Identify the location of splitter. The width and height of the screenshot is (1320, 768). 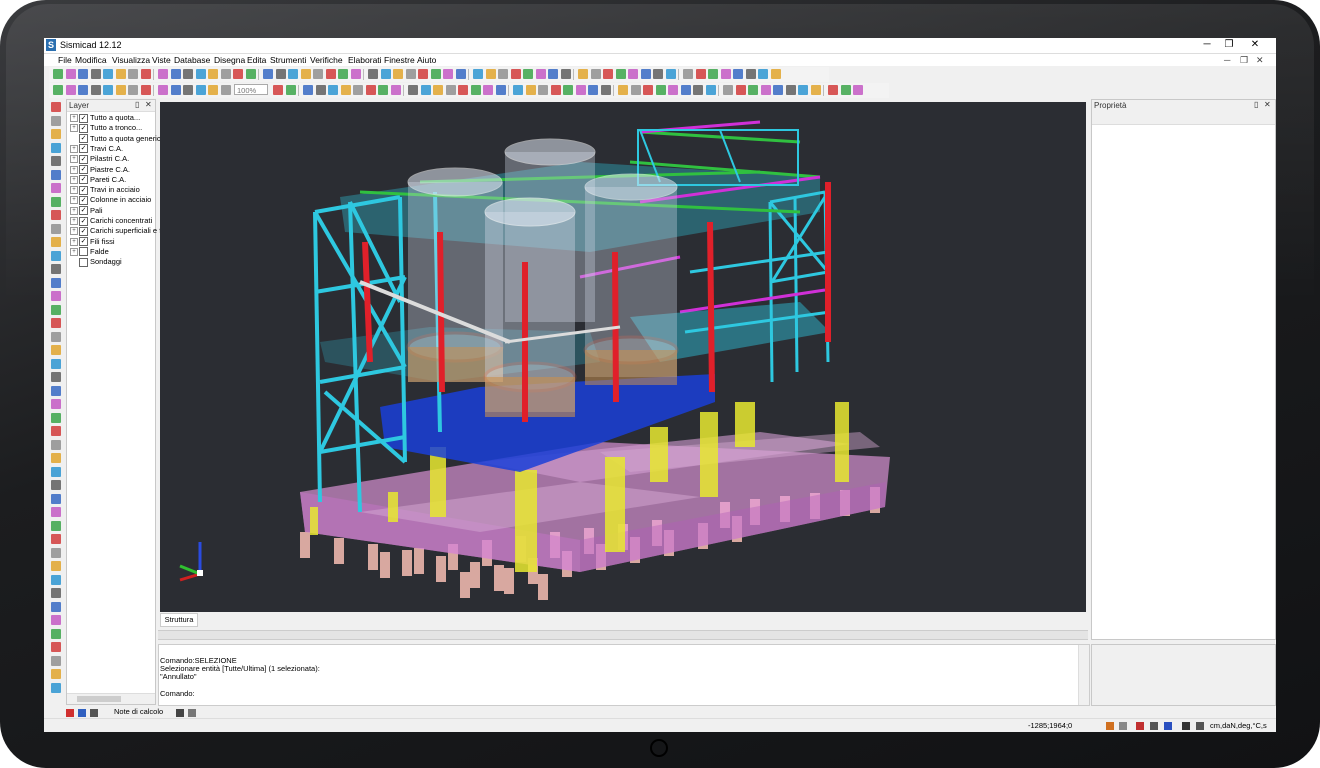
(623, 635).